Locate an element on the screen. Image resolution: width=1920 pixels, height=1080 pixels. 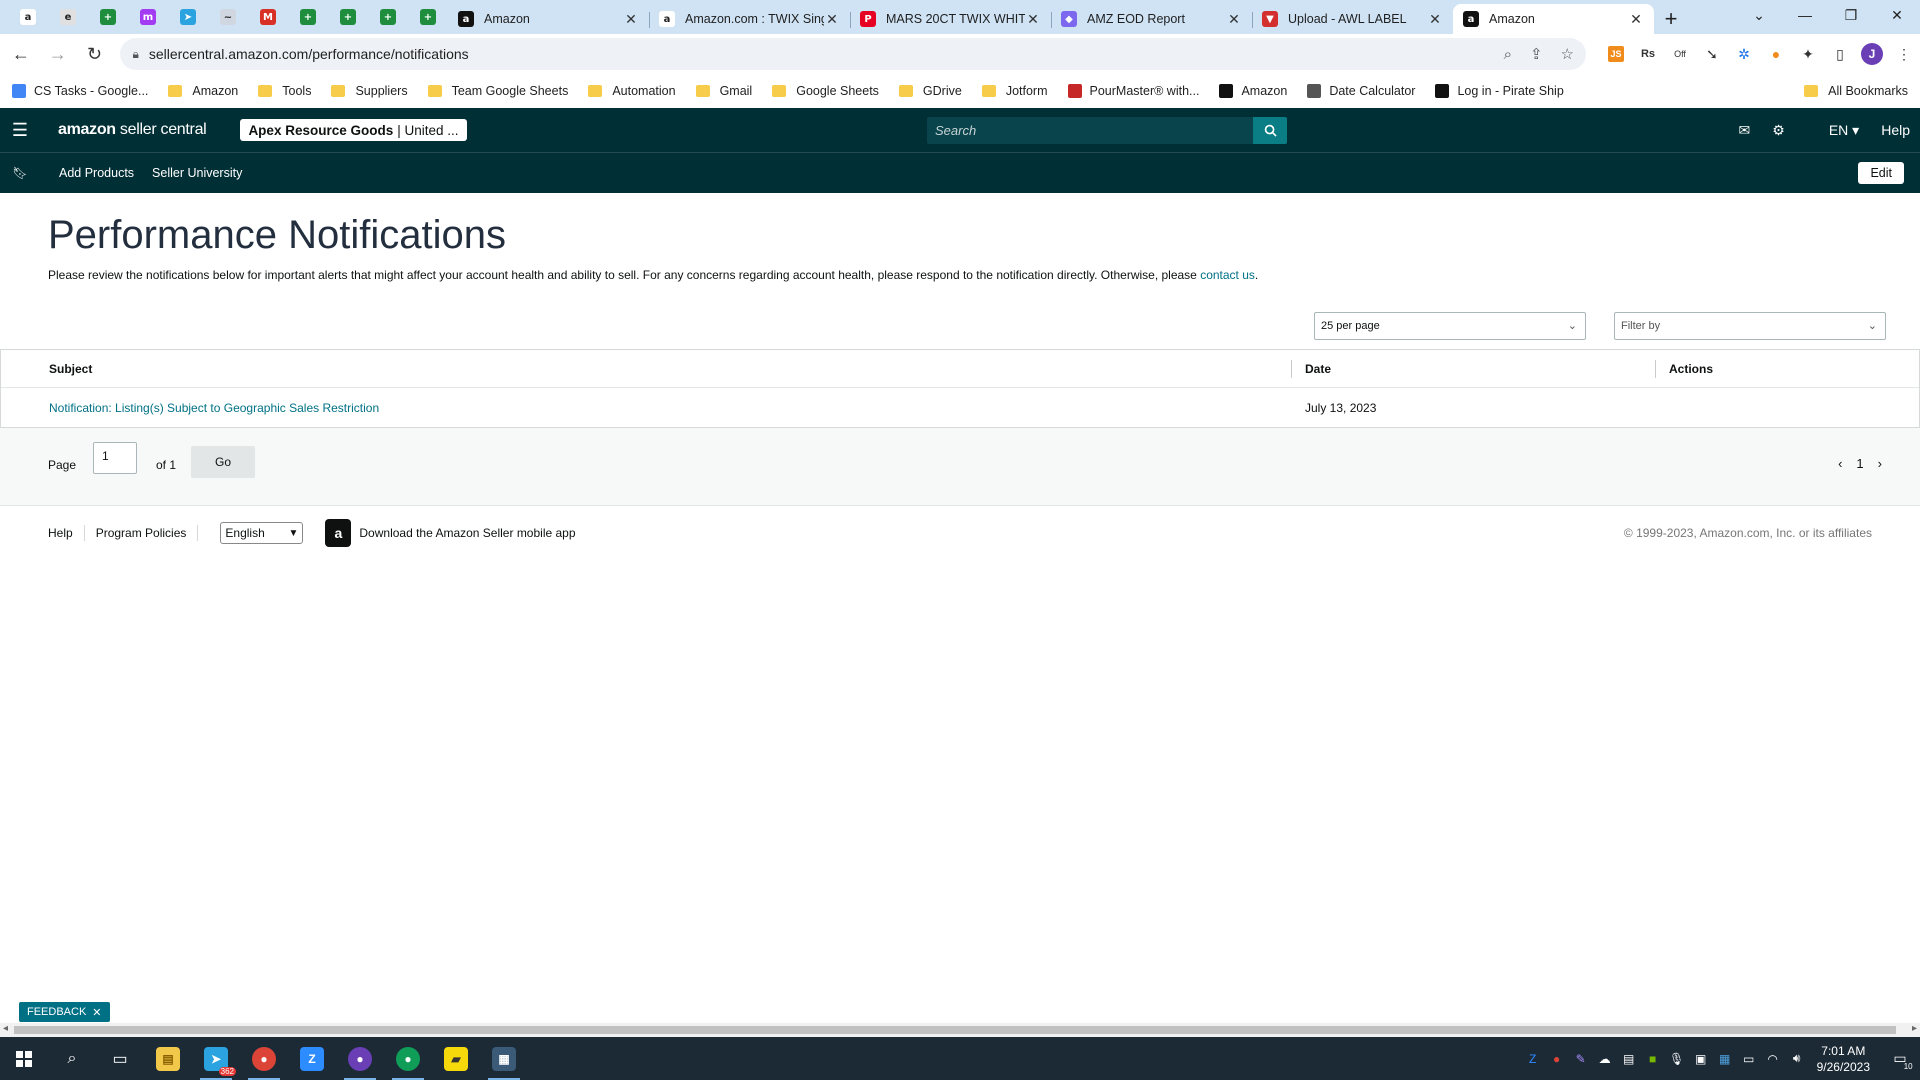
minimize-button: — is located at coordinates (1805, 15).